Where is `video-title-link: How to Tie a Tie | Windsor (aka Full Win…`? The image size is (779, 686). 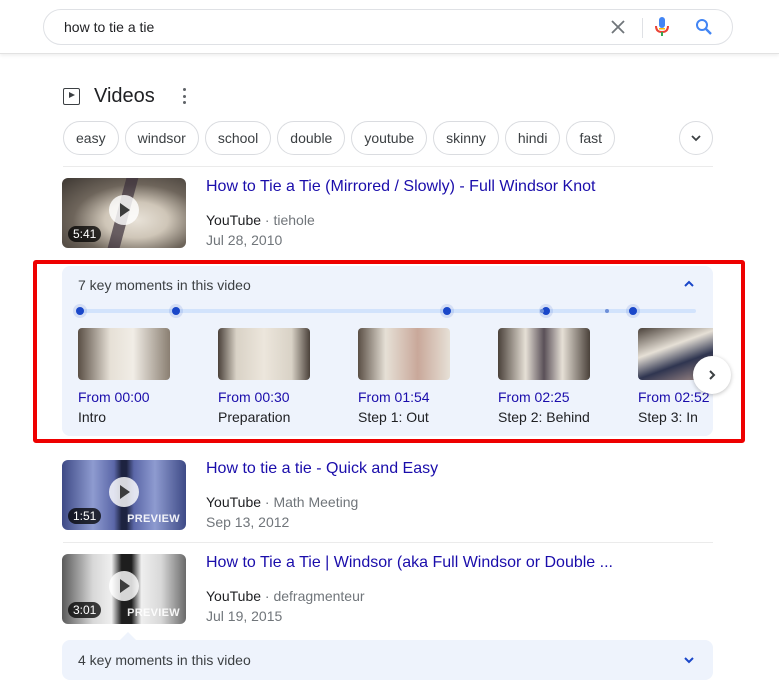 video-title-link: How to Tie a Tie | Windsor (aka Full Win… is located at coordinates (409, 563).